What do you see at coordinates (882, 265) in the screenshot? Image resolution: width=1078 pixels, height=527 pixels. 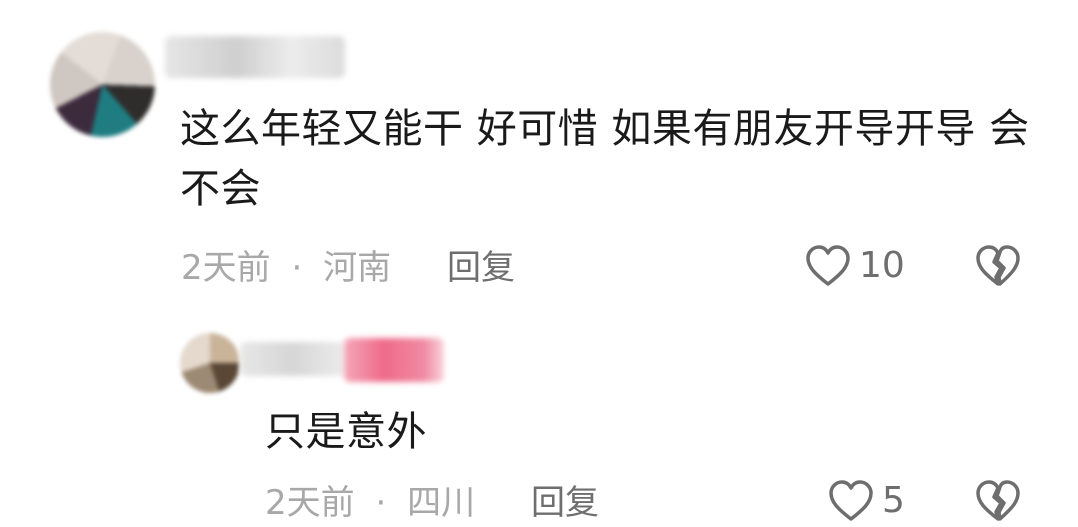 I see `like-count: 10` at bounding box center [882, 265].